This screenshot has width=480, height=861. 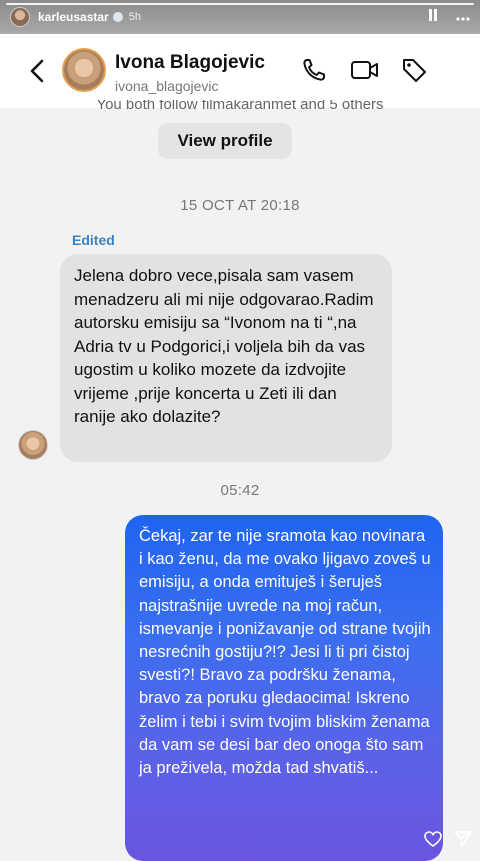 I want to click on tag-icon, so click(x=414, y=70).